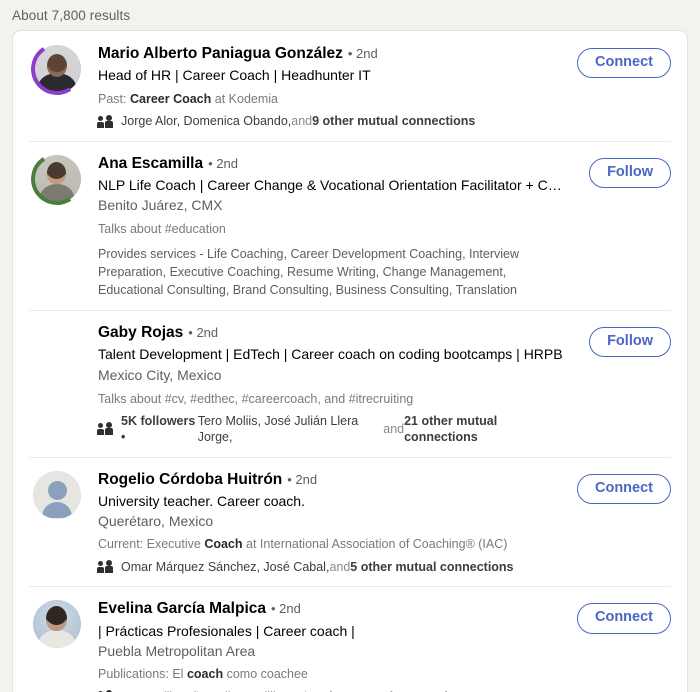 The height and width of the screenshot is (692, 700). What do you see at coordinates (451, 429) in the screenshot?
I see `mutual-count: 21 other mutual connections` at bounding box center [451, 429].